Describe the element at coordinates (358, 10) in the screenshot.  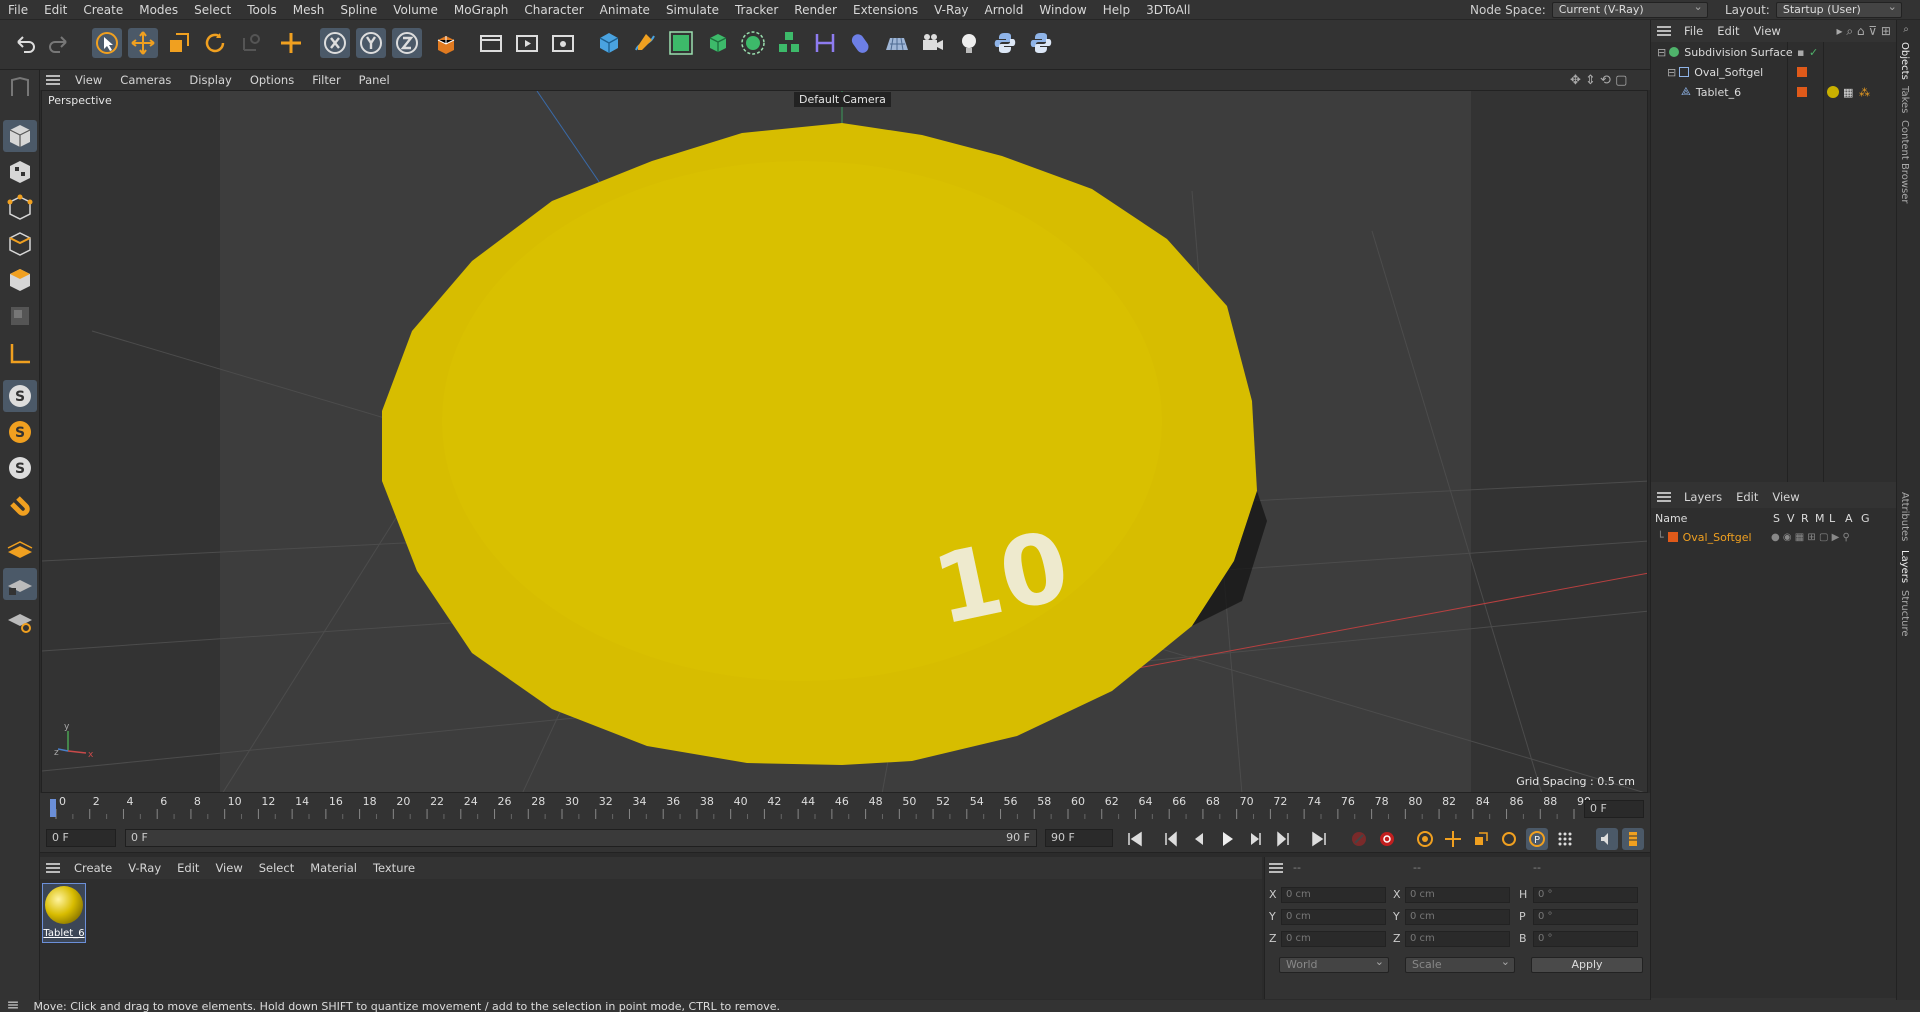
I see `menu-spline: Spline` at that location.